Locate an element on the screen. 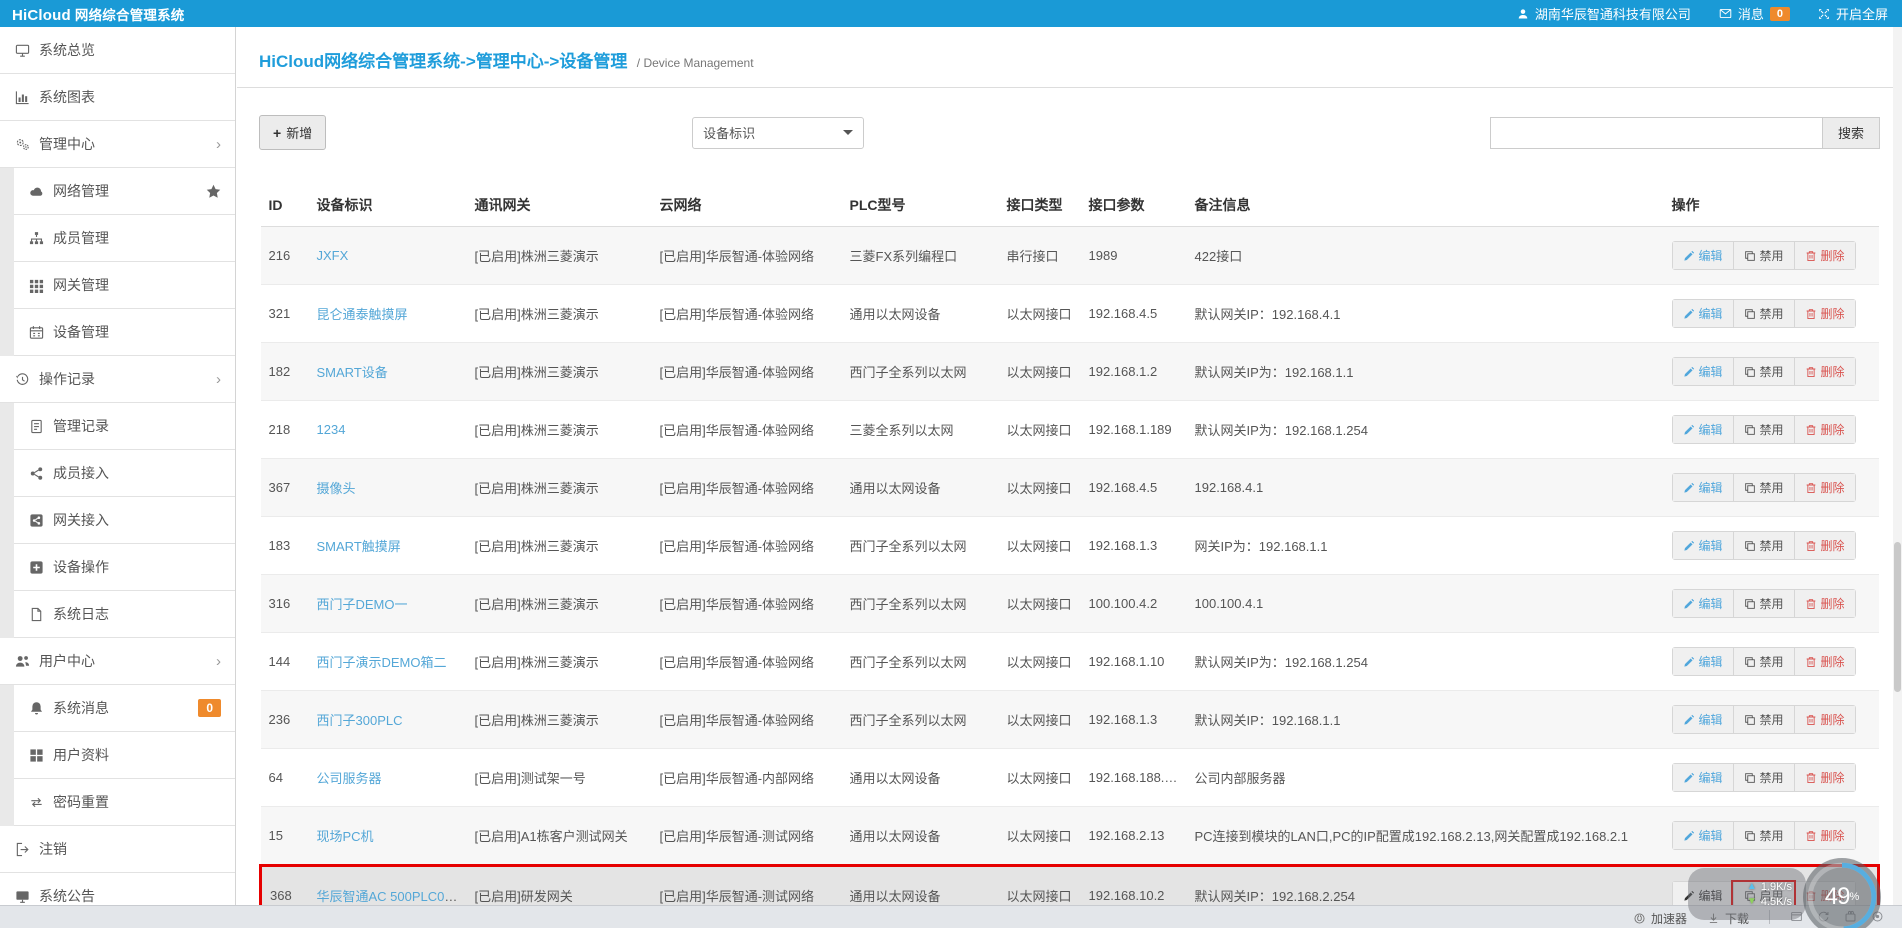  cell-interface-type: 以太网接口 is located at coordinates (1039, 661).